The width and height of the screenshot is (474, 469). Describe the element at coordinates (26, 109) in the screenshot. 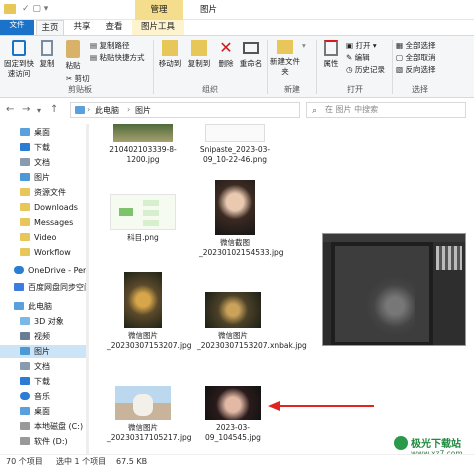

I see `forward-icon: →` at that location.